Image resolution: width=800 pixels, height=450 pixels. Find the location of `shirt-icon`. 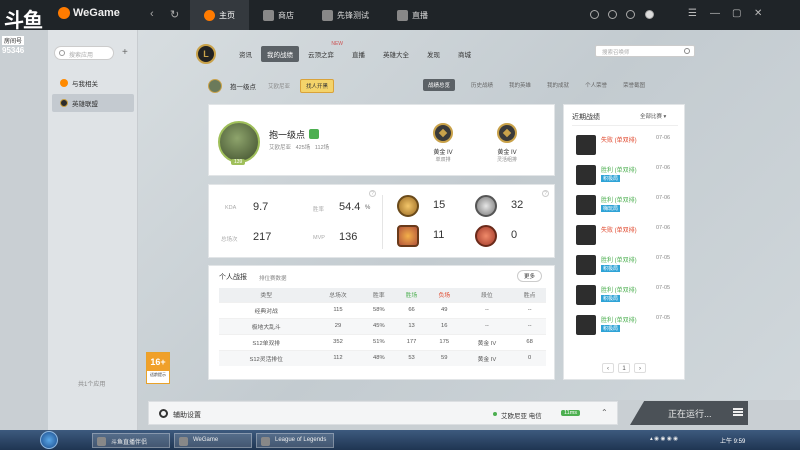

shirt-icon is located at coordinates (612, 14).